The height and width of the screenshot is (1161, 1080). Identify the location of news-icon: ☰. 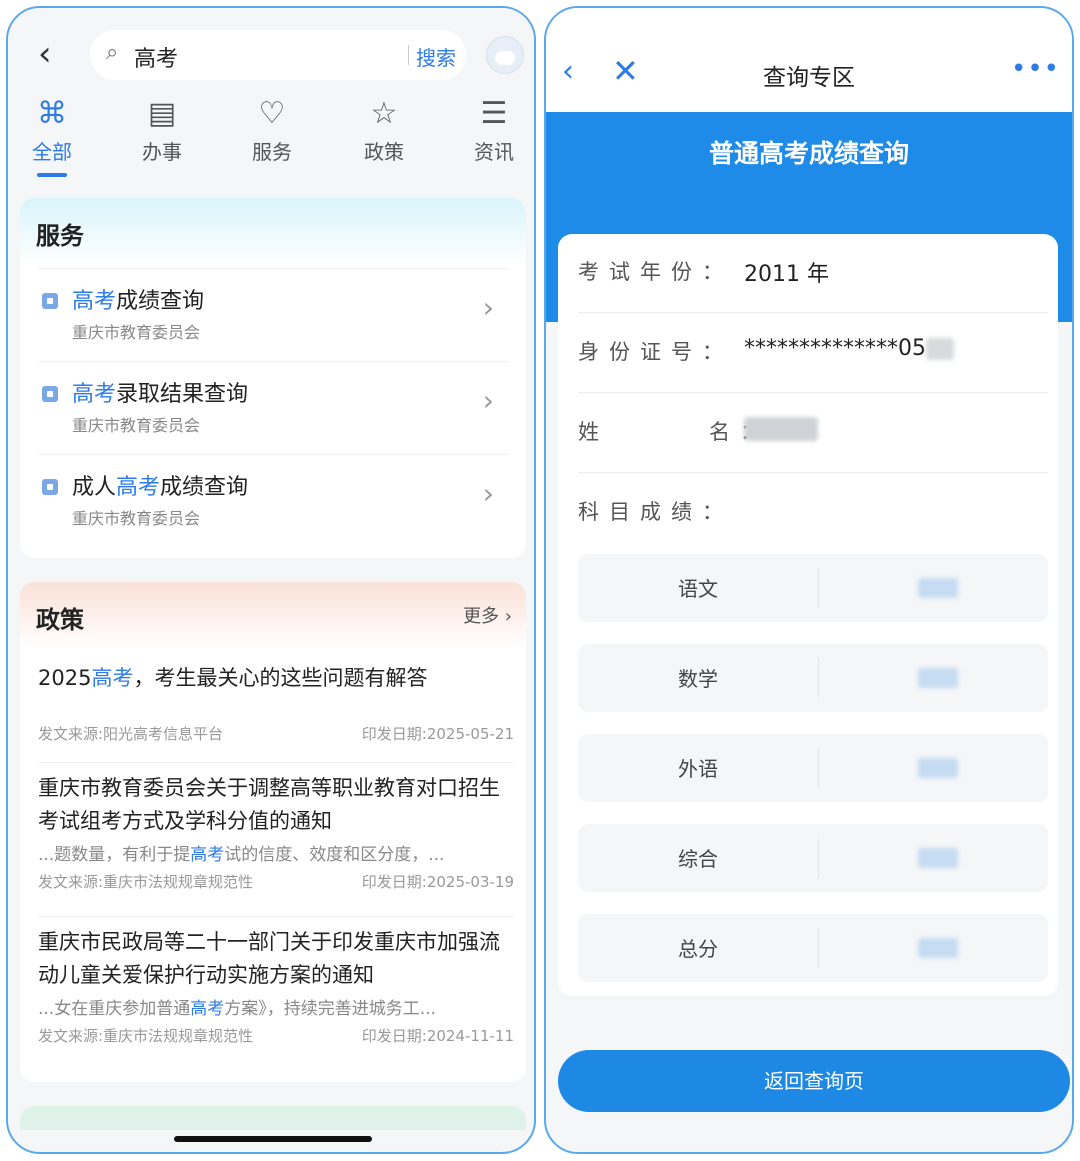
(494, 113).